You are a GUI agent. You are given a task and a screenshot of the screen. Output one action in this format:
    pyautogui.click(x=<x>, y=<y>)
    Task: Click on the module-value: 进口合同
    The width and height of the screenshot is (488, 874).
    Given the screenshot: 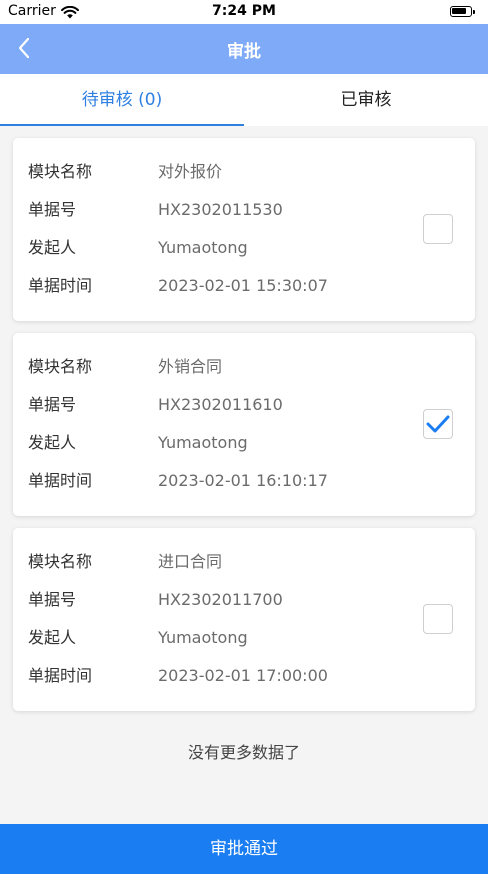 What is the action you would take?
    pyautogui.click(x=190, y=561)
    